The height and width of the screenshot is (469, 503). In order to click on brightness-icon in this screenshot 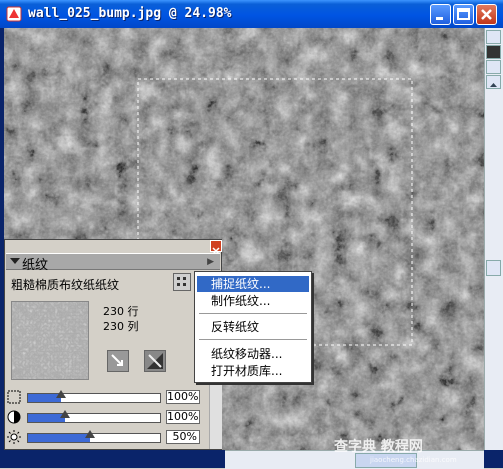, I will do `click(14, 437)`.